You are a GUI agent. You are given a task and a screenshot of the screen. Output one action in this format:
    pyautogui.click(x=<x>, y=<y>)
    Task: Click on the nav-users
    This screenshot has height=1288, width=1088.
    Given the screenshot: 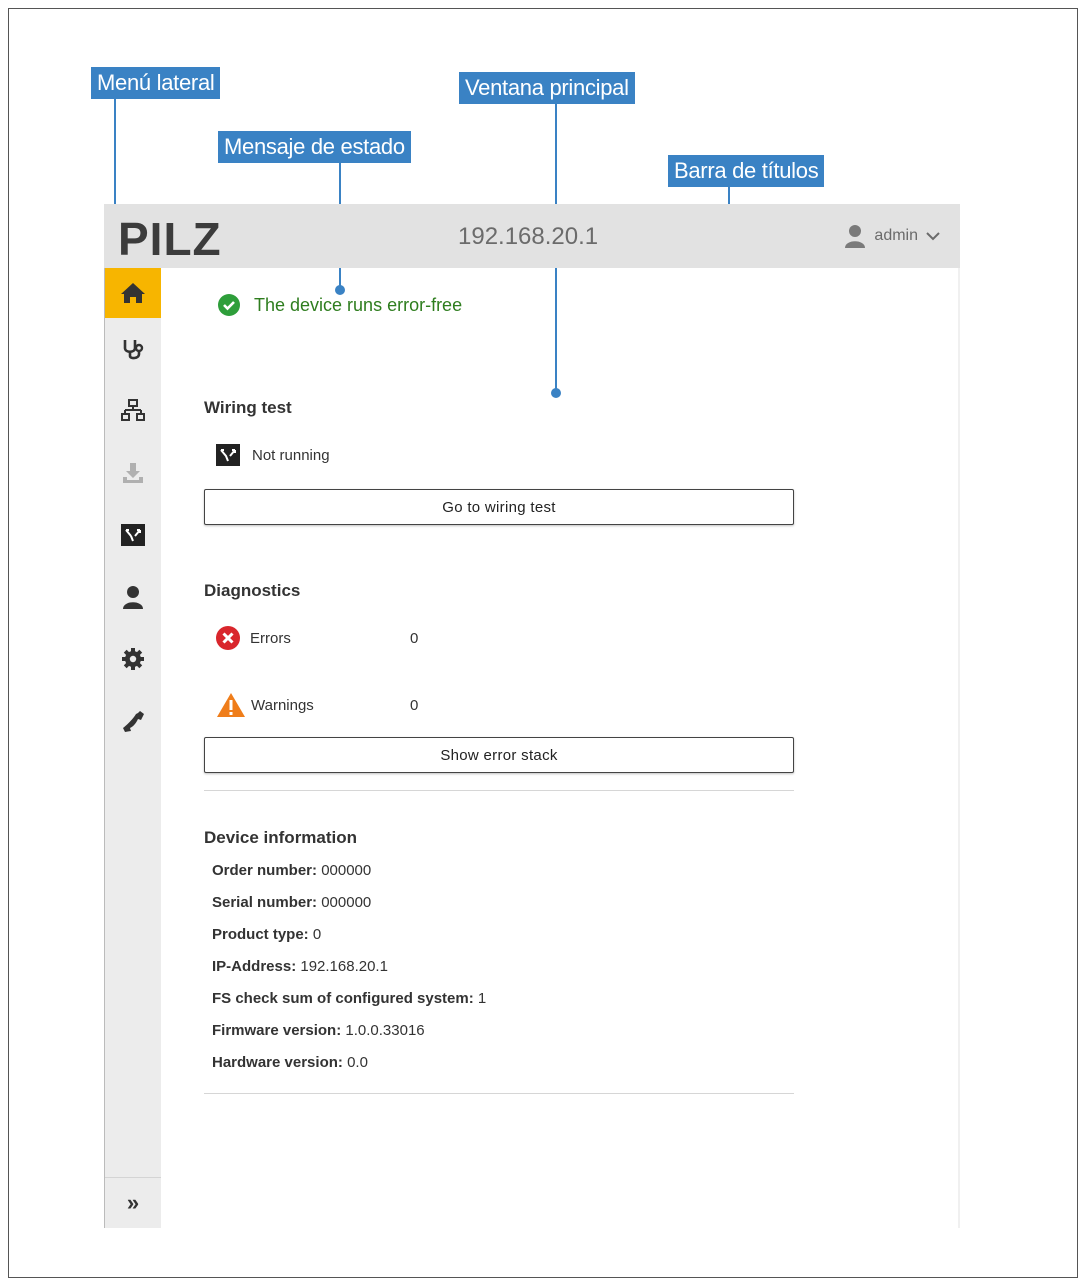 What is the action you would take?
    pyautogui.click(x=133, y=597)
    